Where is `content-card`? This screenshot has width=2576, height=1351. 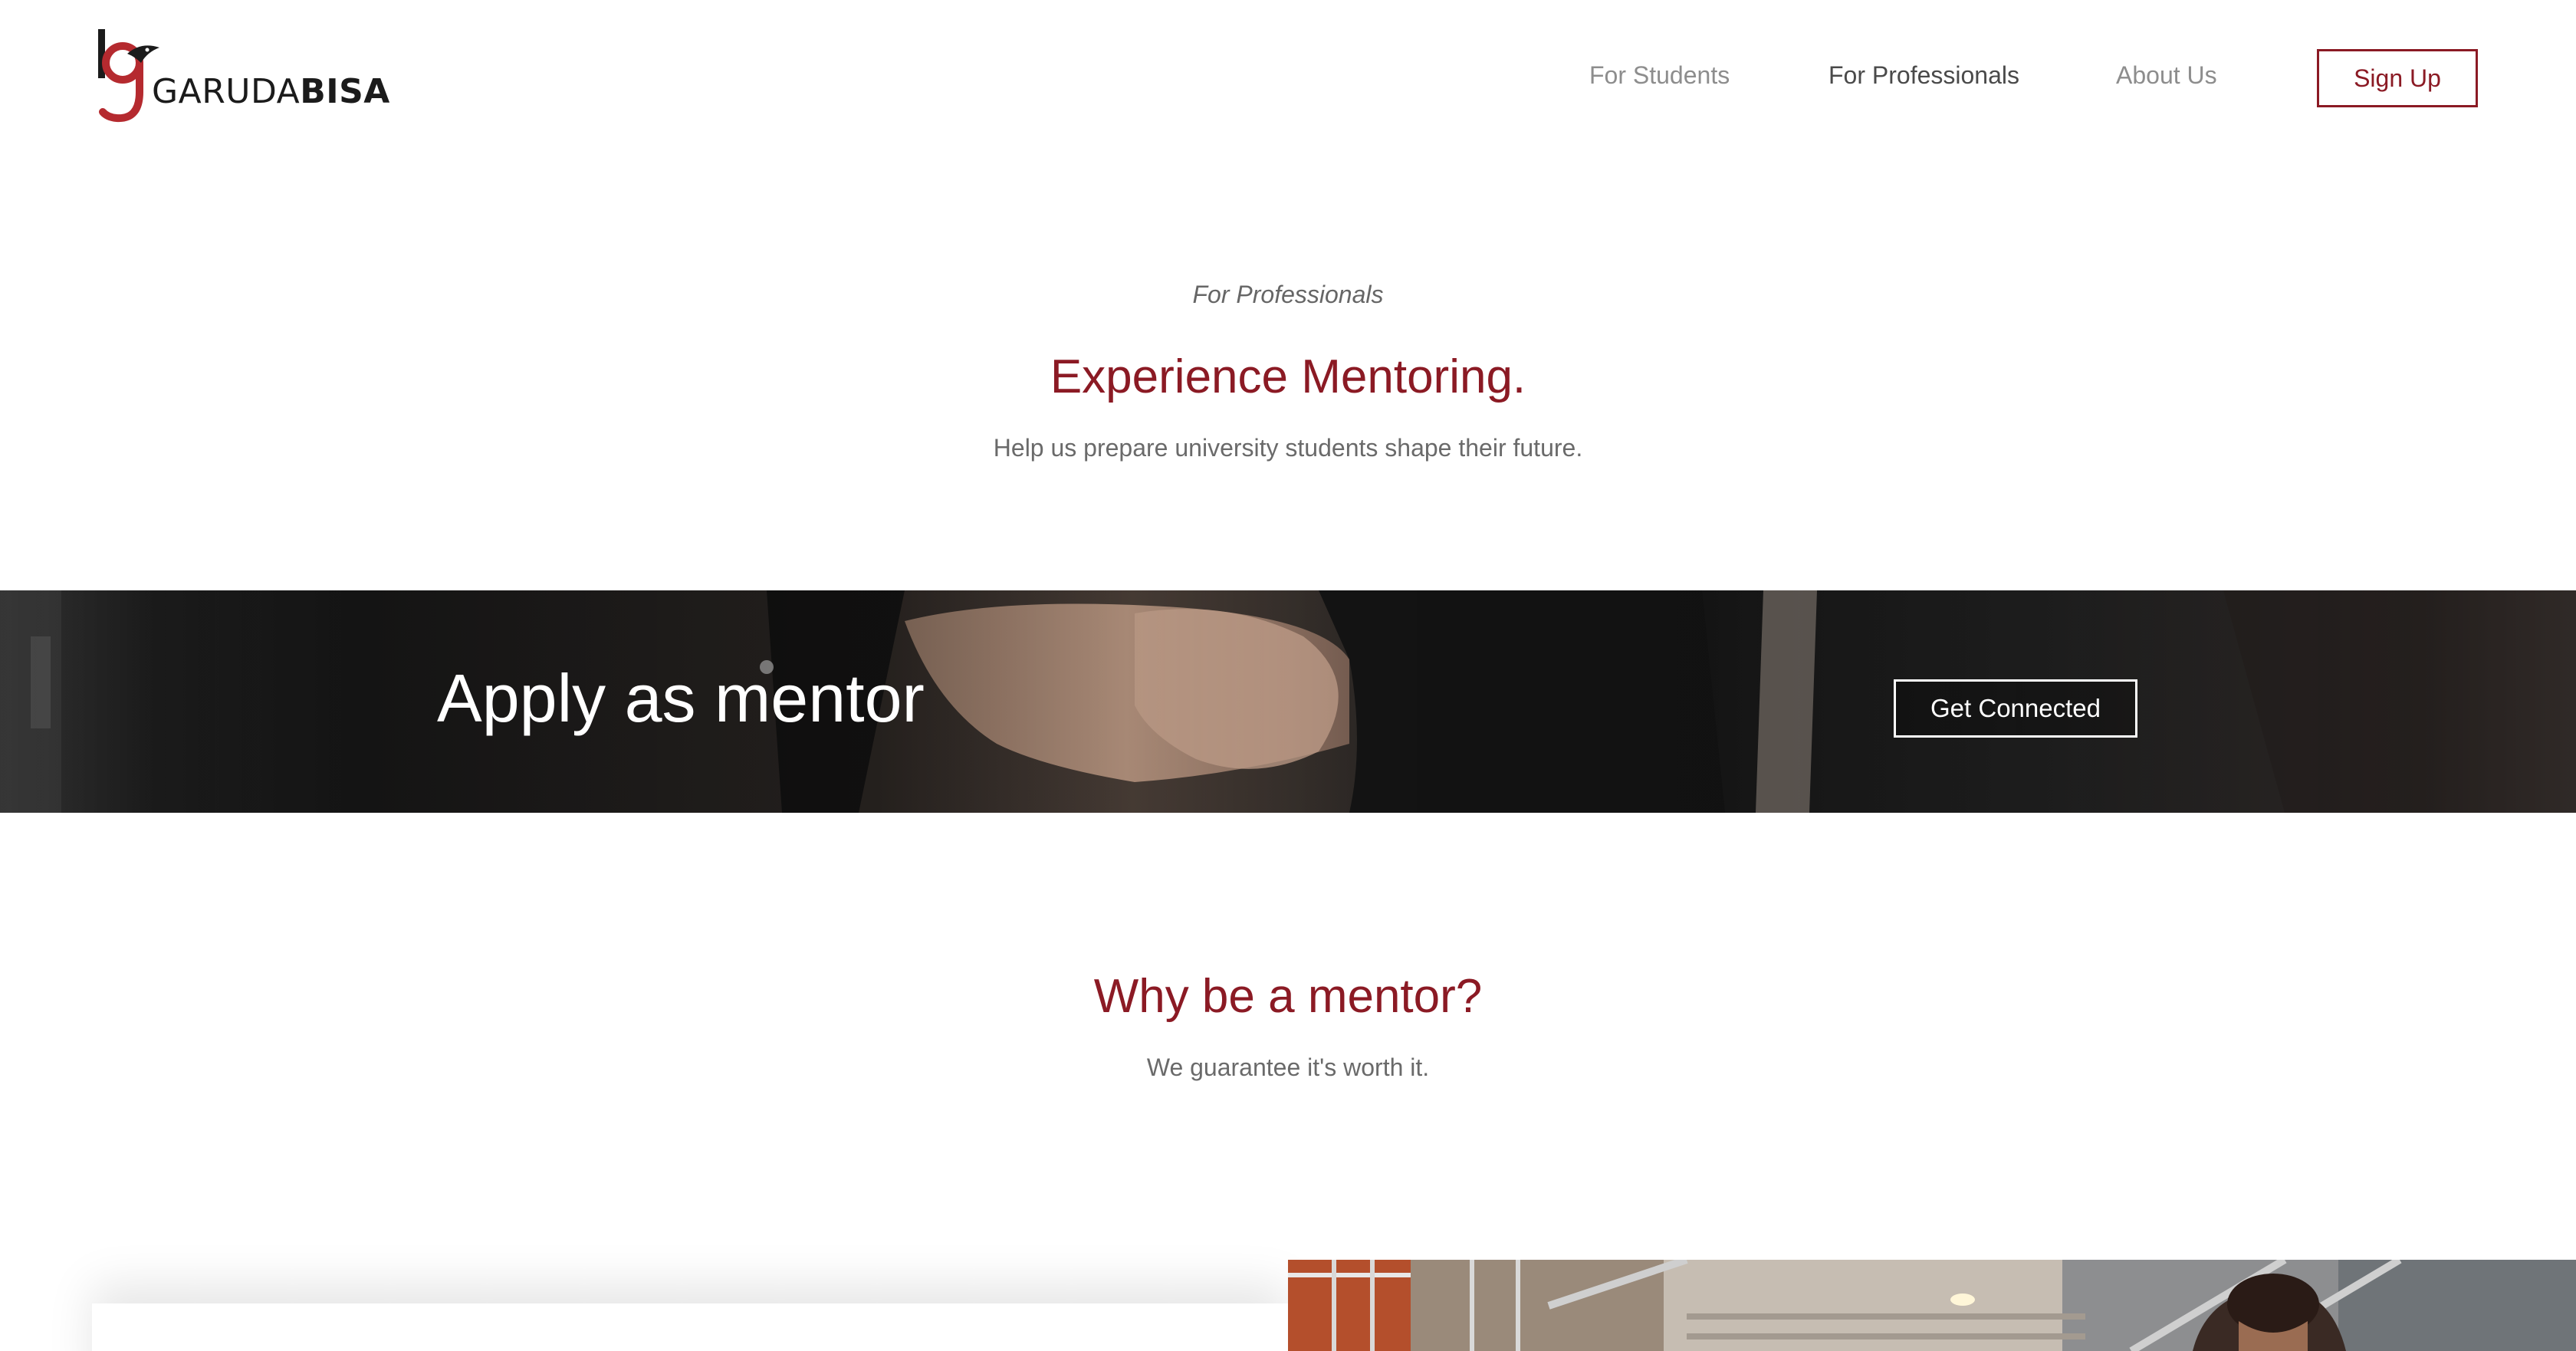
content-card is located at coordinates (690, 1327).